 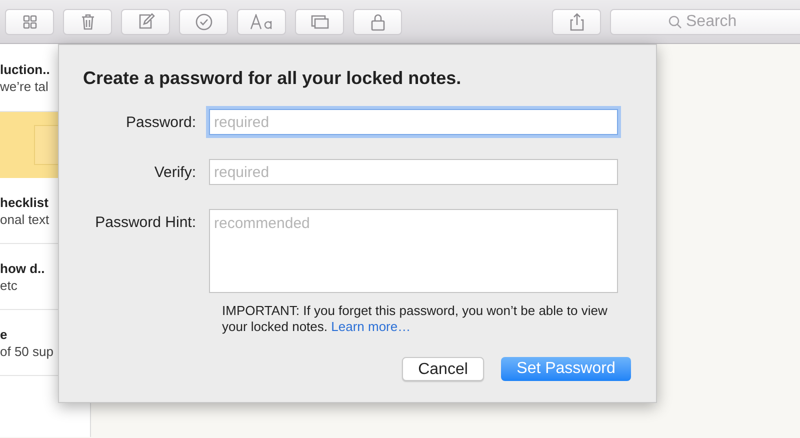 What do you see at coordinates (4, 334) in the screenshot?
I see `note-title: e` at bounding box center [4, 334].